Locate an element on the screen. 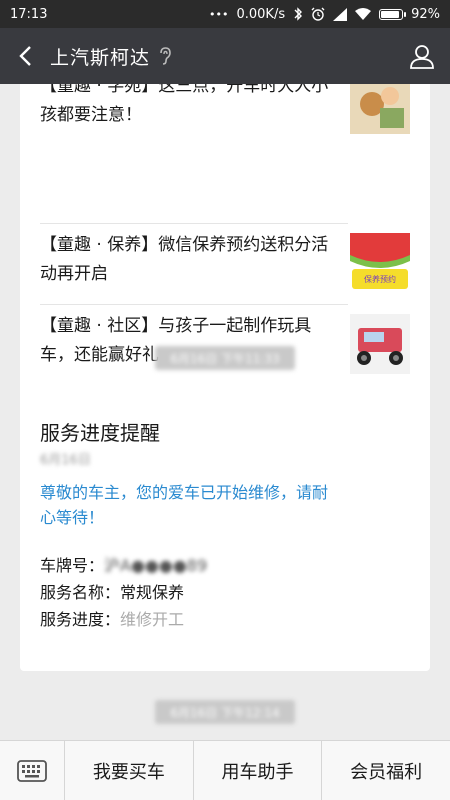 Image resolution: width=450 pixels, height=800 pixels. notice-title: 服务进度提醒 is located at coordinates (100, 433).